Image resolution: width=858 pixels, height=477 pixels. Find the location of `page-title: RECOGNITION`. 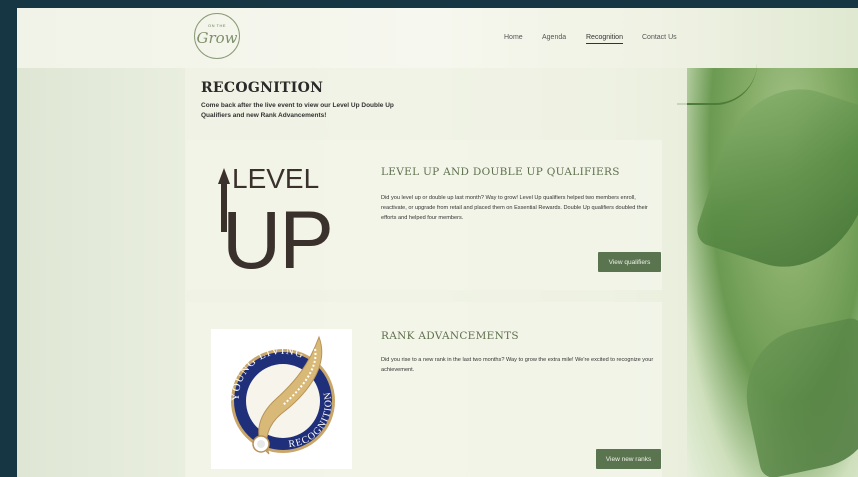

page-title: RECOGNITION is located at coordinates (262, 88).